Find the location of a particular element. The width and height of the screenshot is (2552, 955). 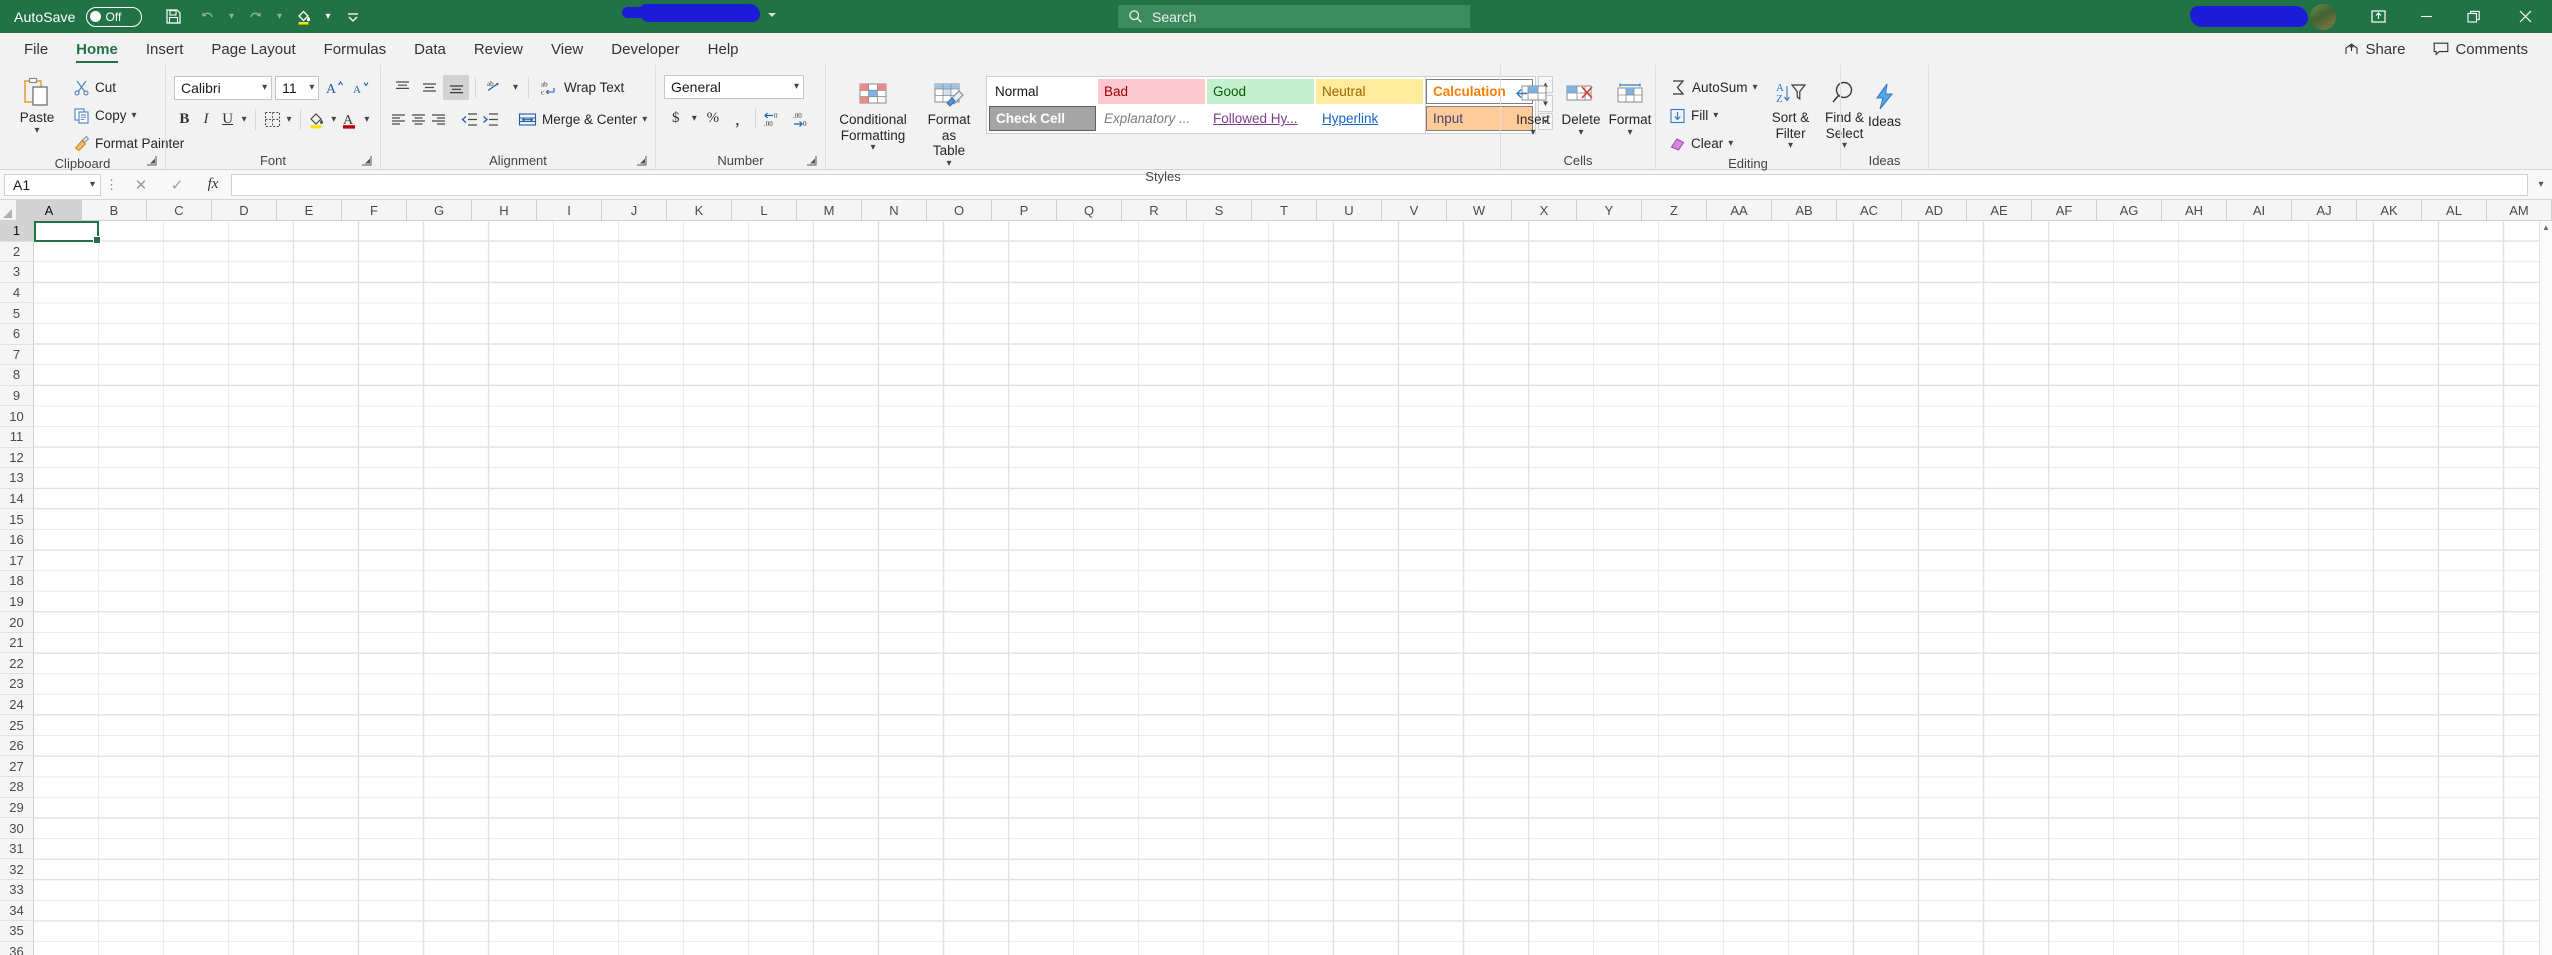

row-header-24: 24 is located at coordinates (17, 705).